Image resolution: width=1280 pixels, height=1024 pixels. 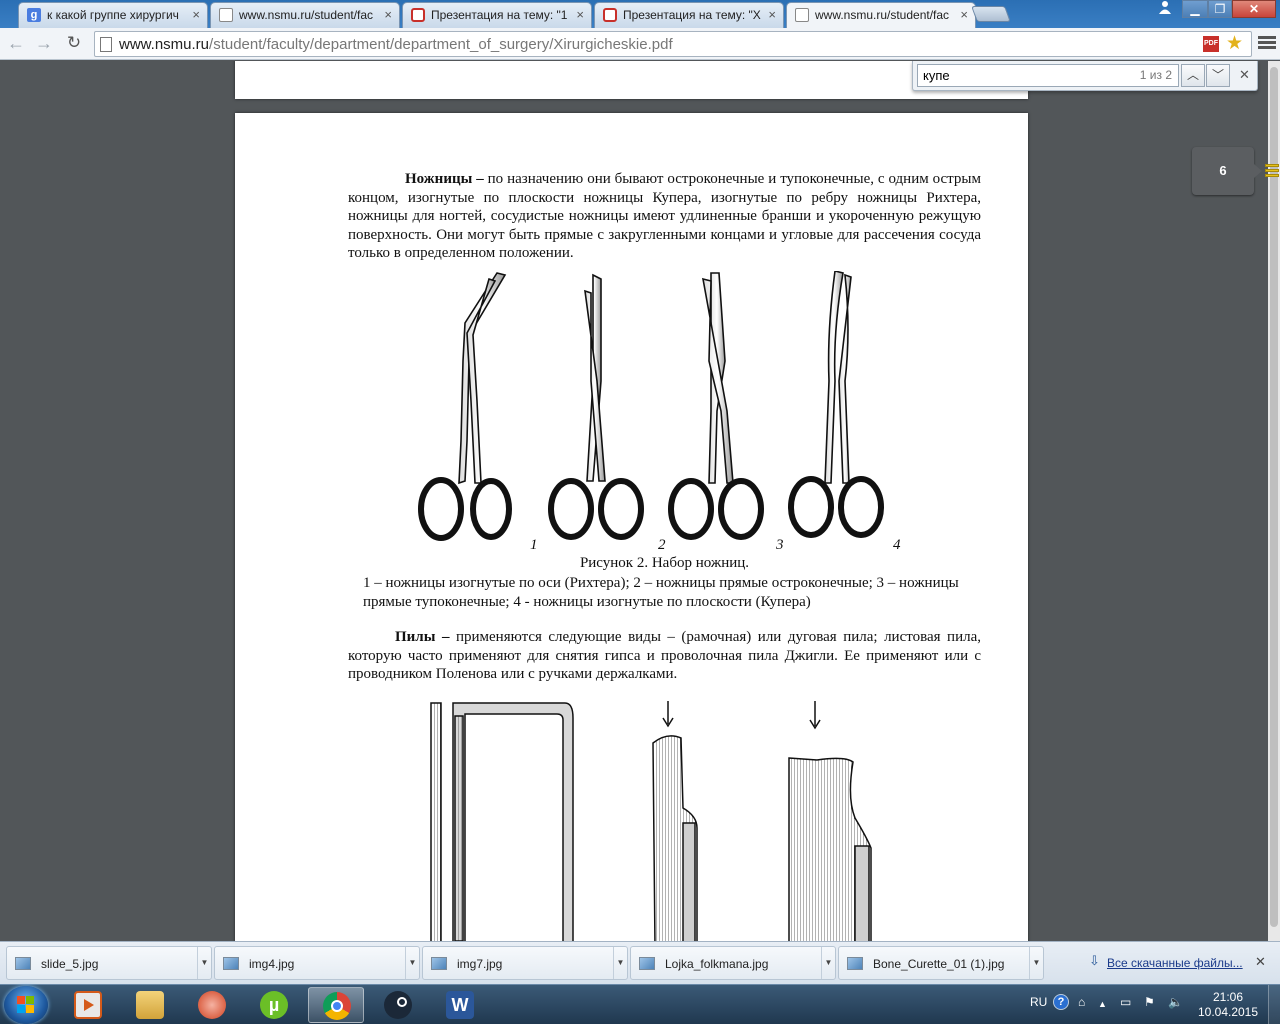 What do you see at coordinates (733, 963) in the screenshot?
I see `download-item: Lojka_folkmana.jpg ▼` at bounding box center [733, 963].